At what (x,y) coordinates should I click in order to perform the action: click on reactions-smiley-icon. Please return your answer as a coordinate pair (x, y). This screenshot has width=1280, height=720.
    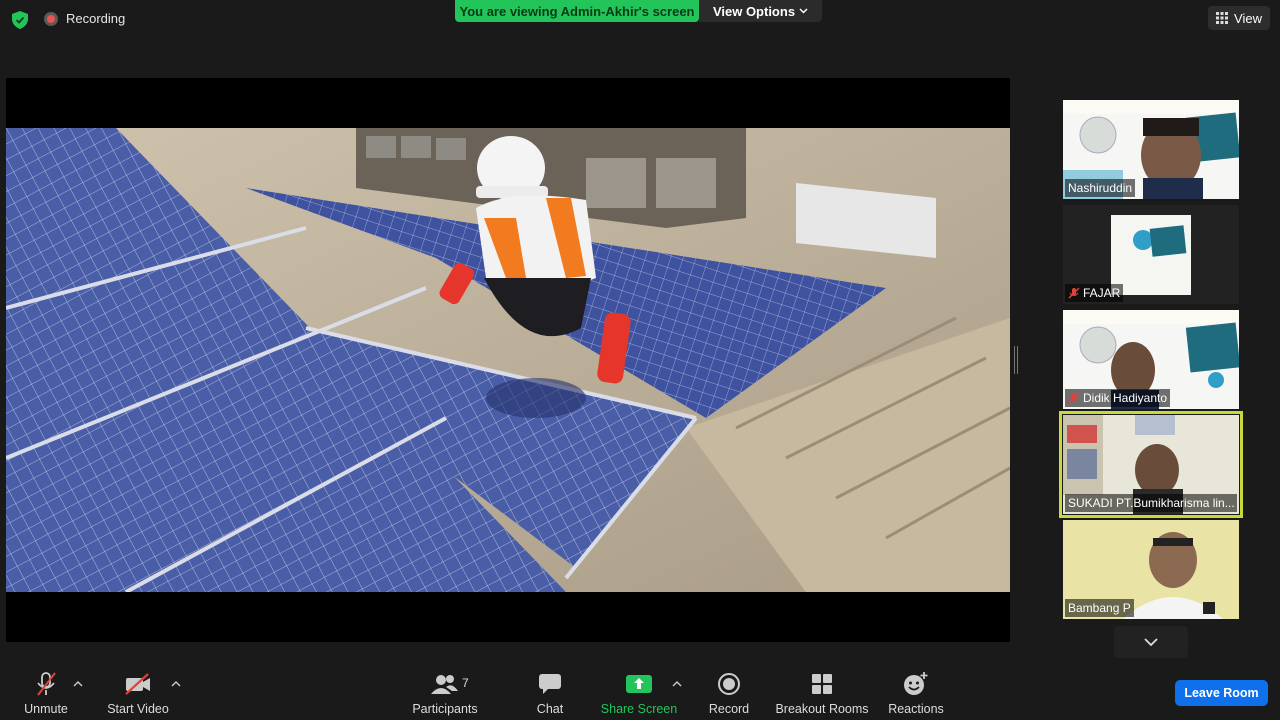
    Looking at the image, I should click on (916, 683).